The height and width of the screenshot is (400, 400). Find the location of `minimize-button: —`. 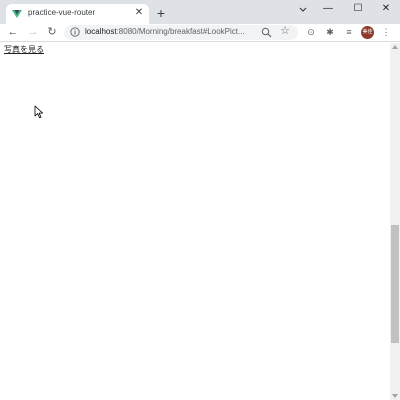

minimize-button: — is located at coordinates (328, 9).